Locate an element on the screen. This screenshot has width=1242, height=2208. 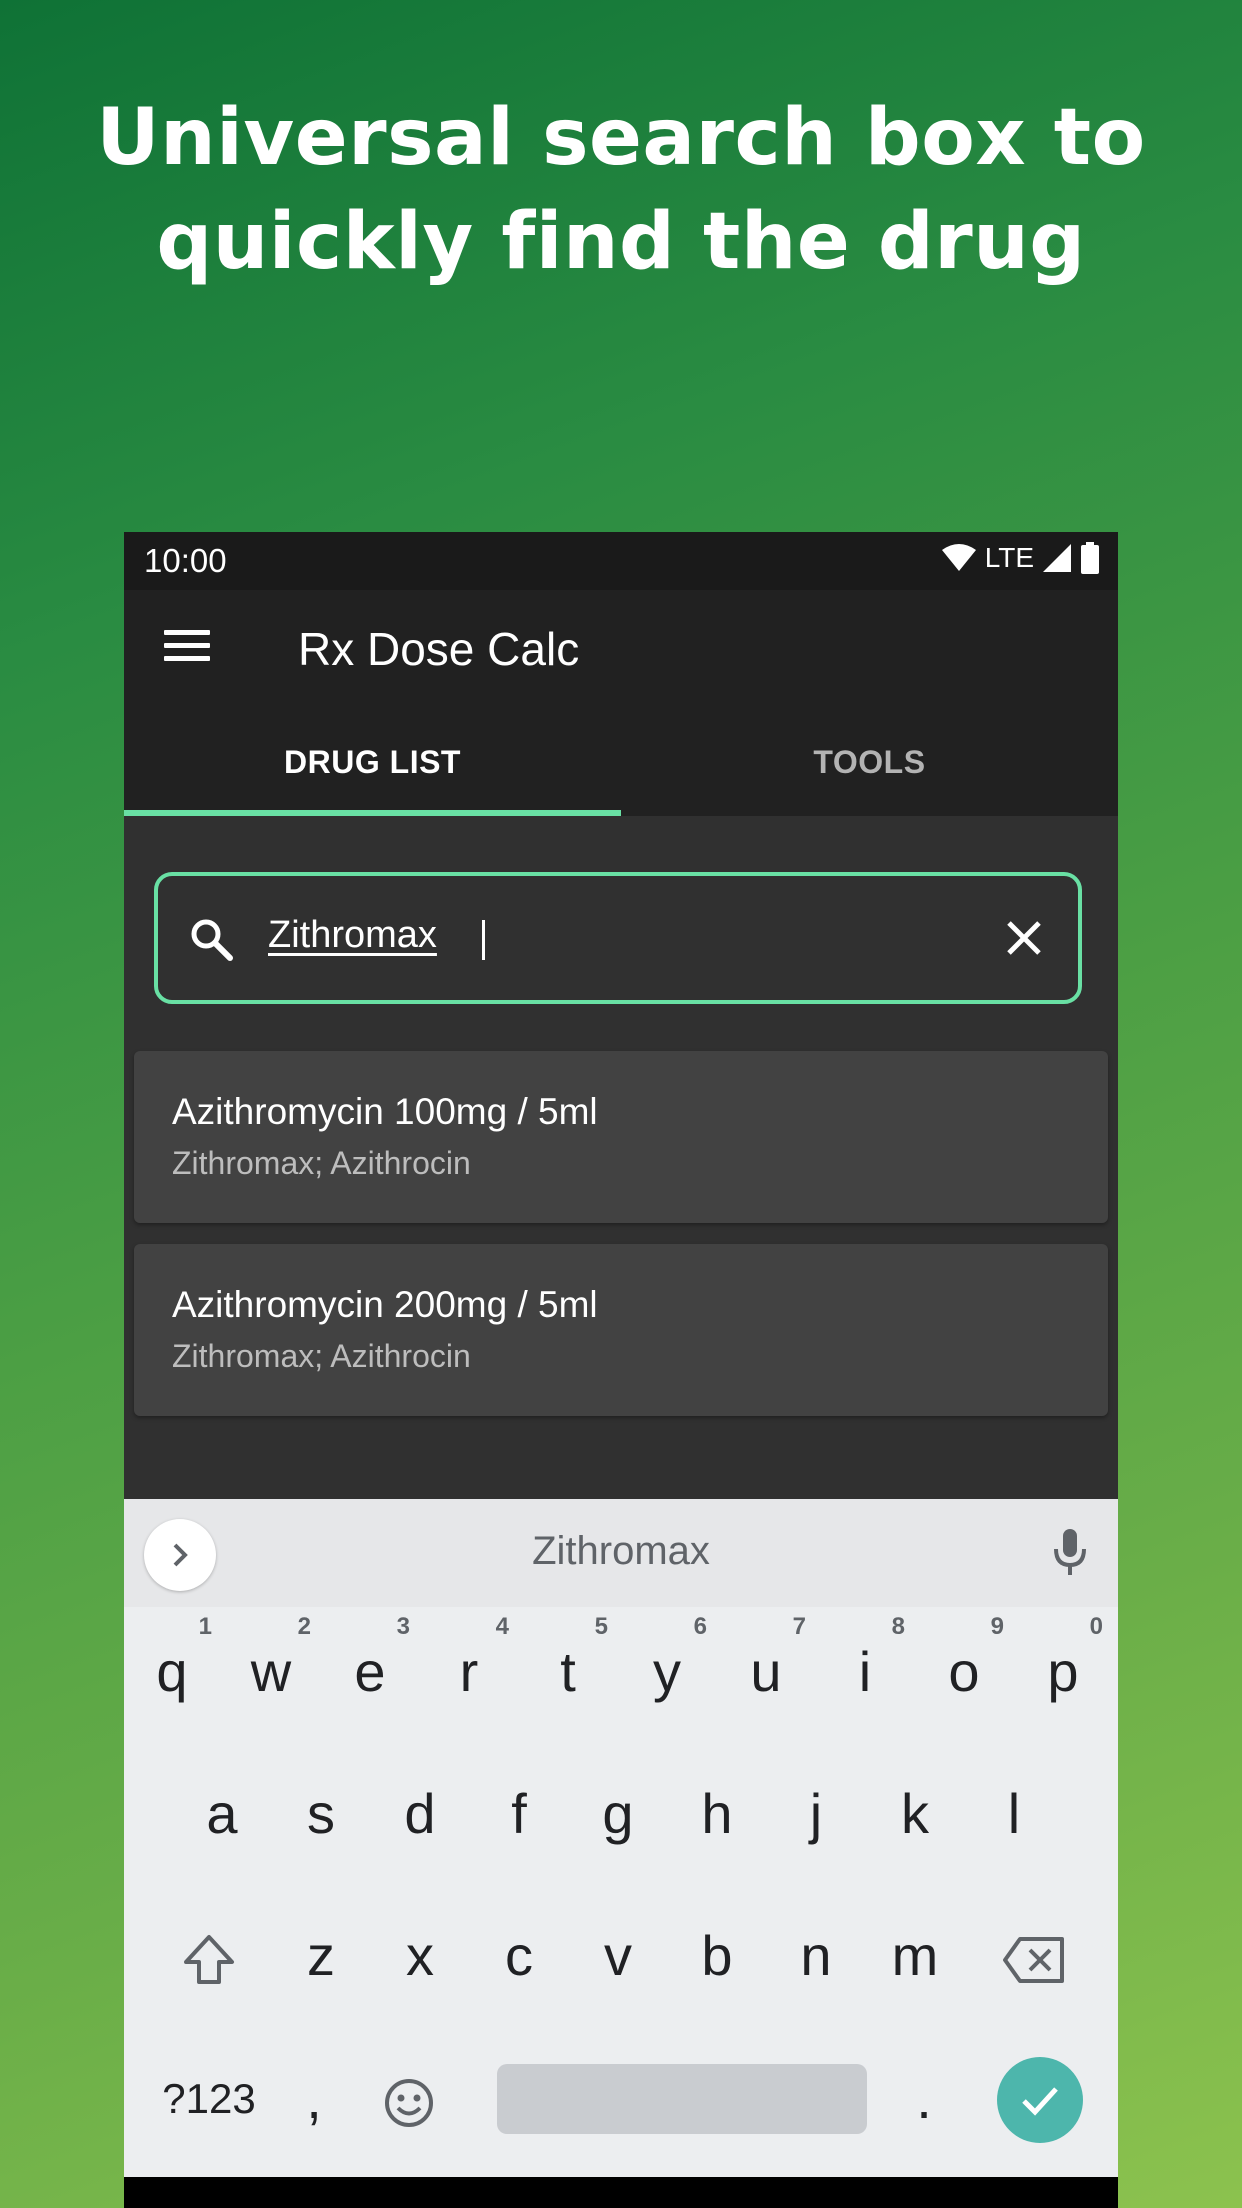
tab-tools-label: TOOLS is located at coordinates (869, 761).